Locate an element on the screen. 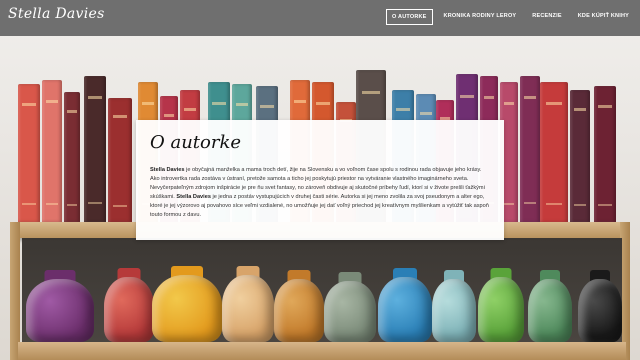 The width and height of the screenshot is (640, 360). brand-logo: Stella Davies is located at coordinates (56, 14).